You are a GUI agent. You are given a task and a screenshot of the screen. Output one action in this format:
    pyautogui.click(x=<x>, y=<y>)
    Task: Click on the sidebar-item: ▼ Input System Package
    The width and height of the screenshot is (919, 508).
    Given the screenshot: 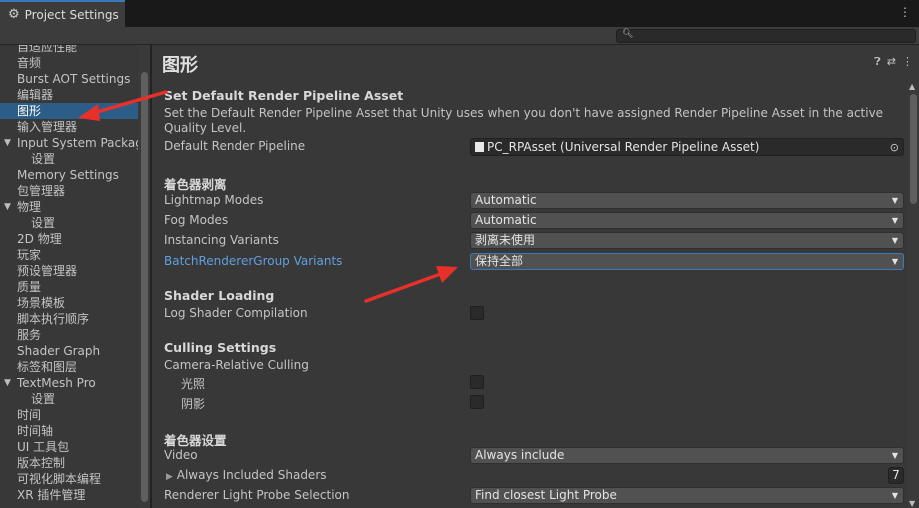 What is the action you would take?
    pyautogui.click(x=69, y=143)
    